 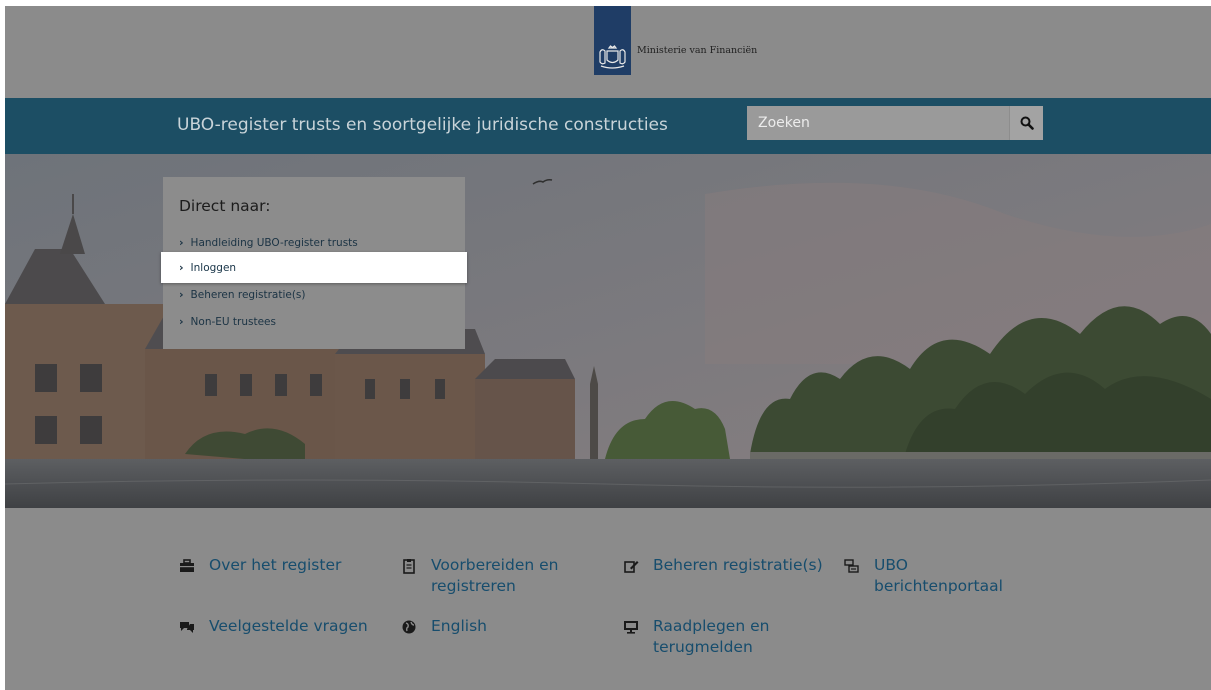 I want to click on search-button, so click(x=1026, y=123).